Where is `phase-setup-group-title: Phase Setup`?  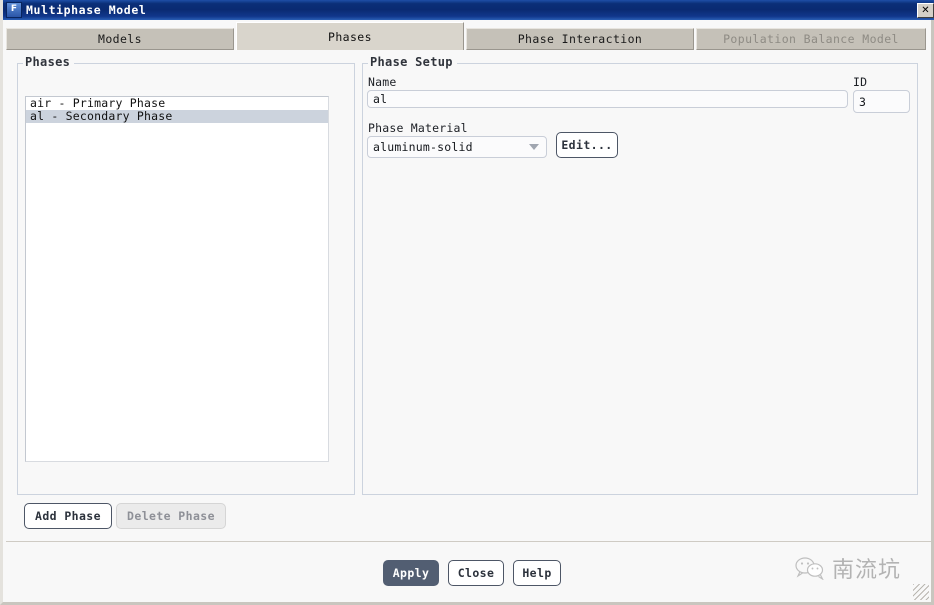
phase-setup-group-title: Phase Setup is located at coordinates (412, 62).